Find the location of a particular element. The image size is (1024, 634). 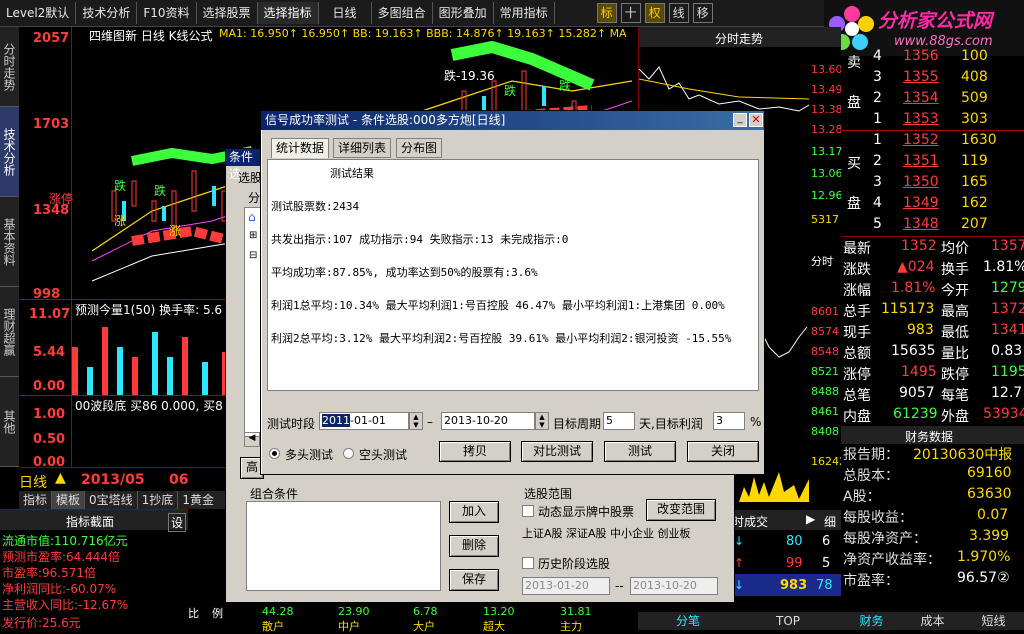

book-divider is located at coordinates (932, 130).